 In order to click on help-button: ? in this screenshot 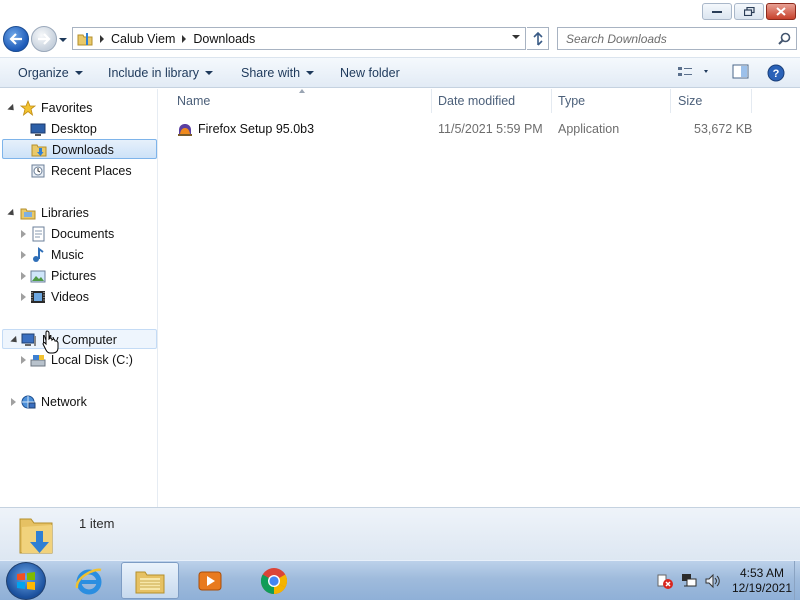, I will do `click(776, 74)`.